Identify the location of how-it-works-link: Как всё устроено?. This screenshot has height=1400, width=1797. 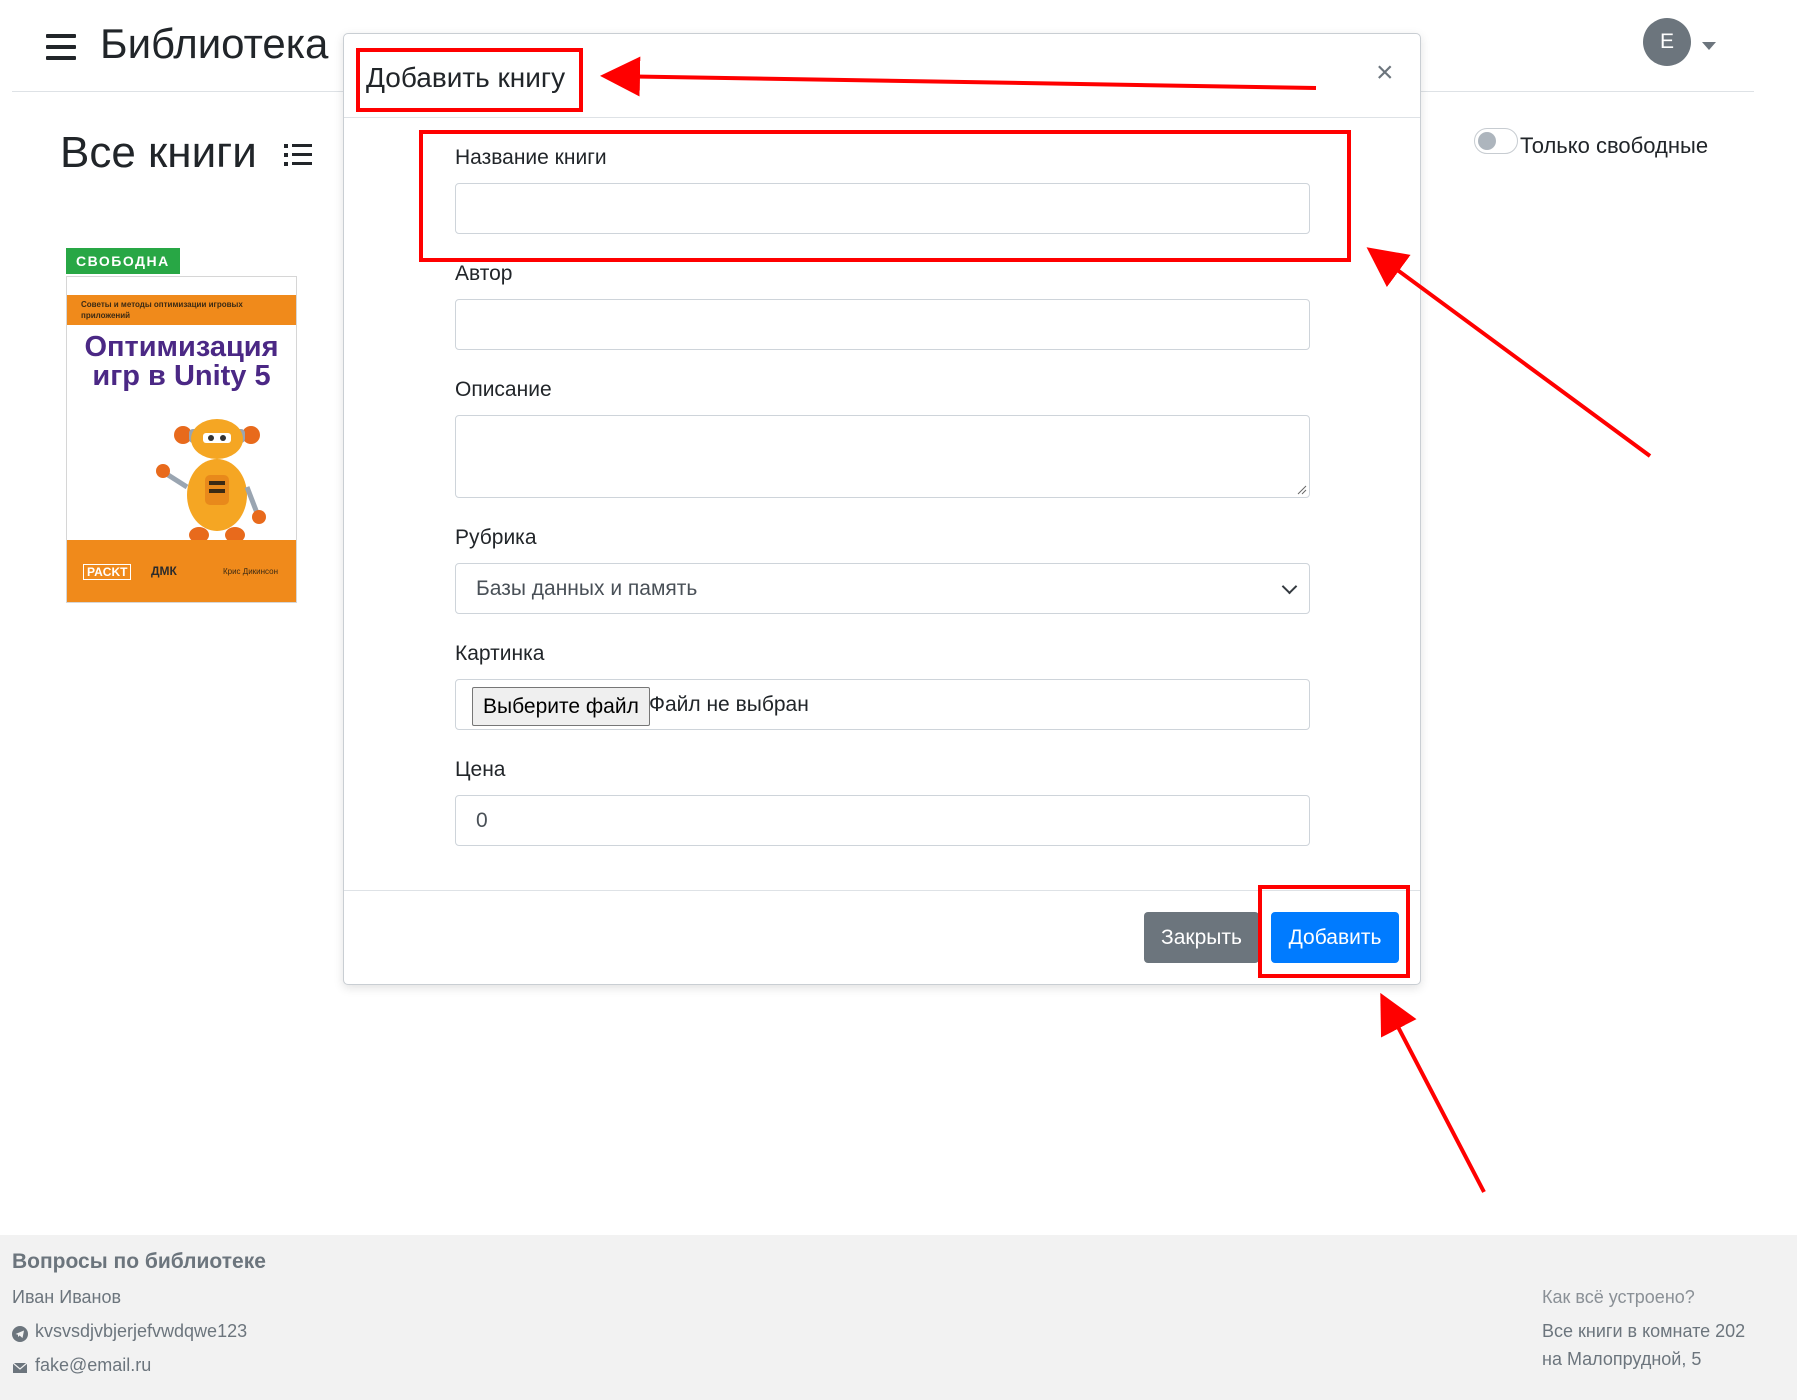
(1618, 1297).